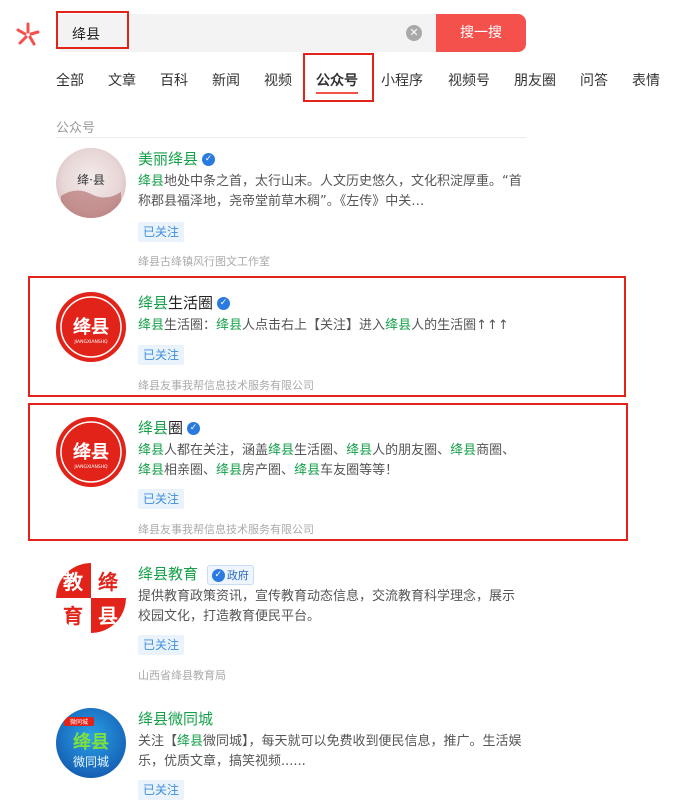  Describe the element at coordinates (278, 80) in the screenshot. I see `tab-videos: 视频` at that location.